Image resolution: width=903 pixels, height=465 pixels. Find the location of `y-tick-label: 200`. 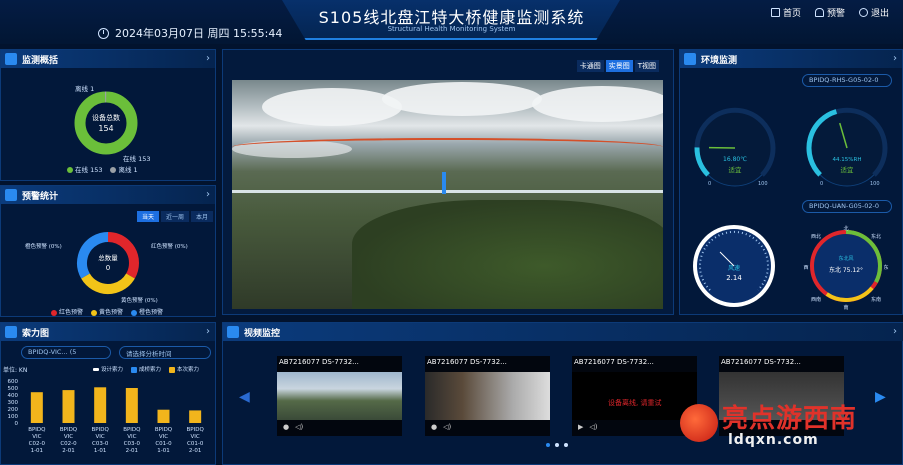

y-tick-label: 200 is located at coordinates (13, 410).